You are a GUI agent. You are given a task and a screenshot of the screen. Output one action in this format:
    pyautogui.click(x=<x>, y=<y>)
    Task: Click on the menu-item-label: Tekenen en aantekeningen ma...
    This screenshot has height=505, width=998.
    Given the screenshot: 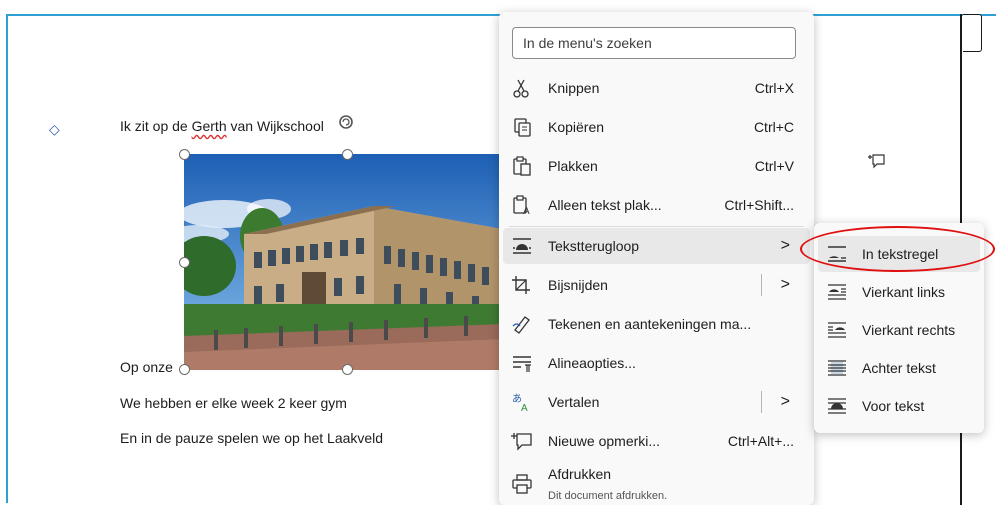 What is the action you would take?
    pyautogui.click(x=650, y=324)
    